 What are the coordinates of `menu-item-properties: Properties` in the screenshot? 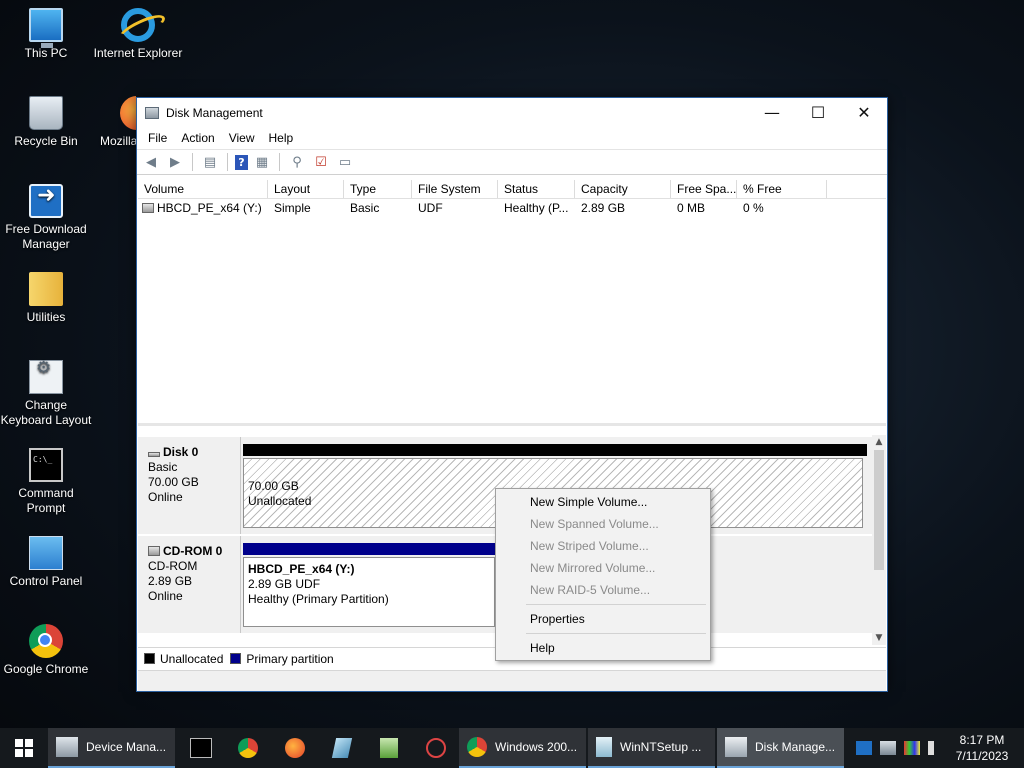 It's located at (603, 619).